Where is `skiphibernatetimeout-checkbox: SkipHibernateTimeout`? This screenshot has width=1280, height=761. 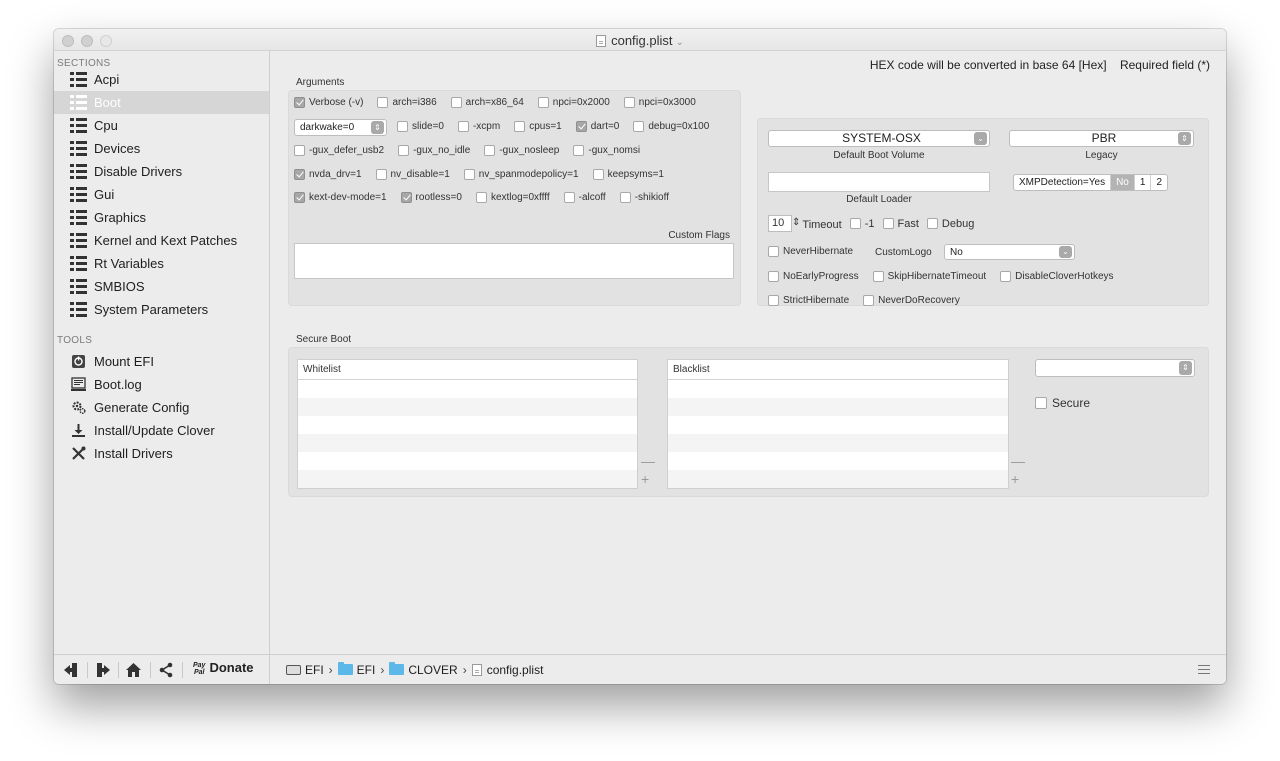 skiphibernatetimeout-checkbox: SkipHibernateTimeout is located at coordinates (929, 277).